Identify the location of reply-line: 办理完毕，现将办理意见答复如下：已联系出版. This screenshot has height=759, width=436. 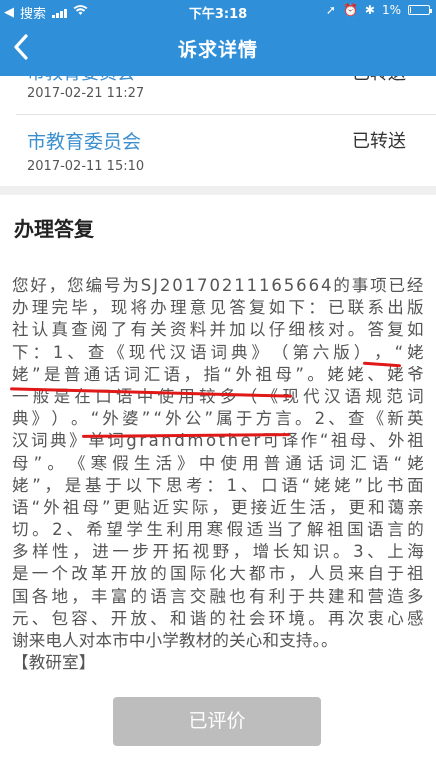
(218, 308).